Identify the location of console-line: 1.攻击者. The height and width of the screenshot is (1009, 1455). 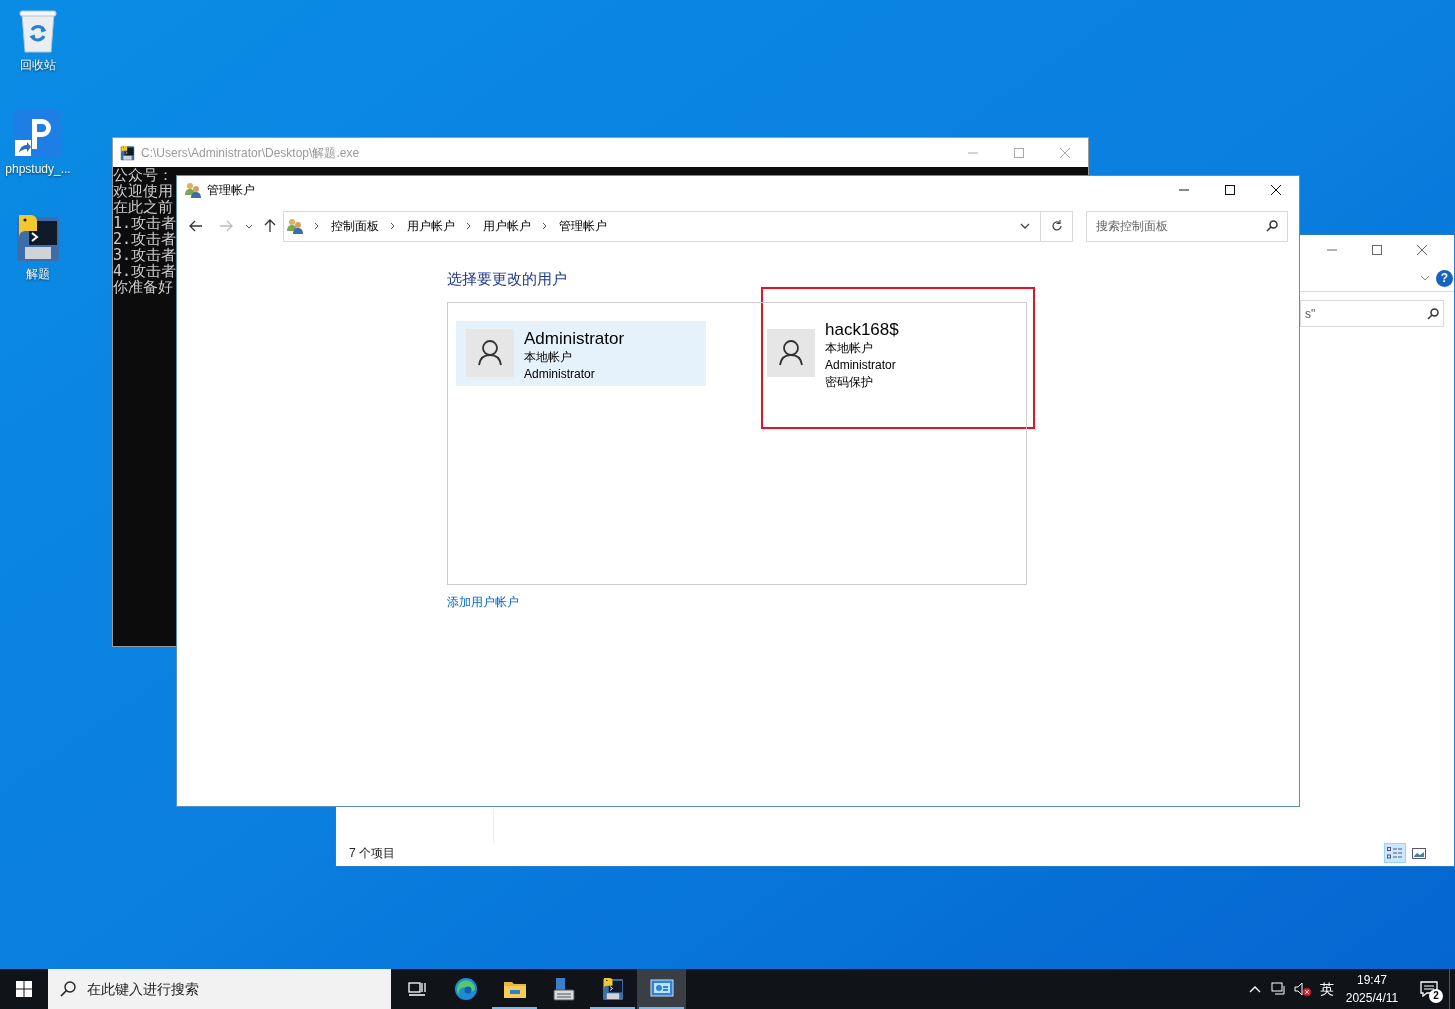
(145, 223).